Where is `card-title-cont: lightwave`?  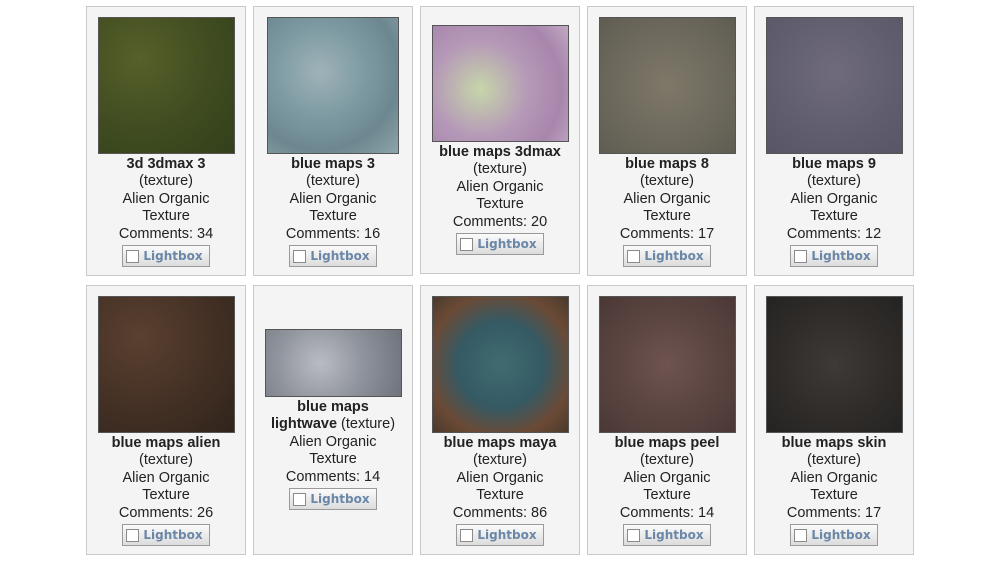
card-title-cont: lightwave is located at coordinates (304, 424).